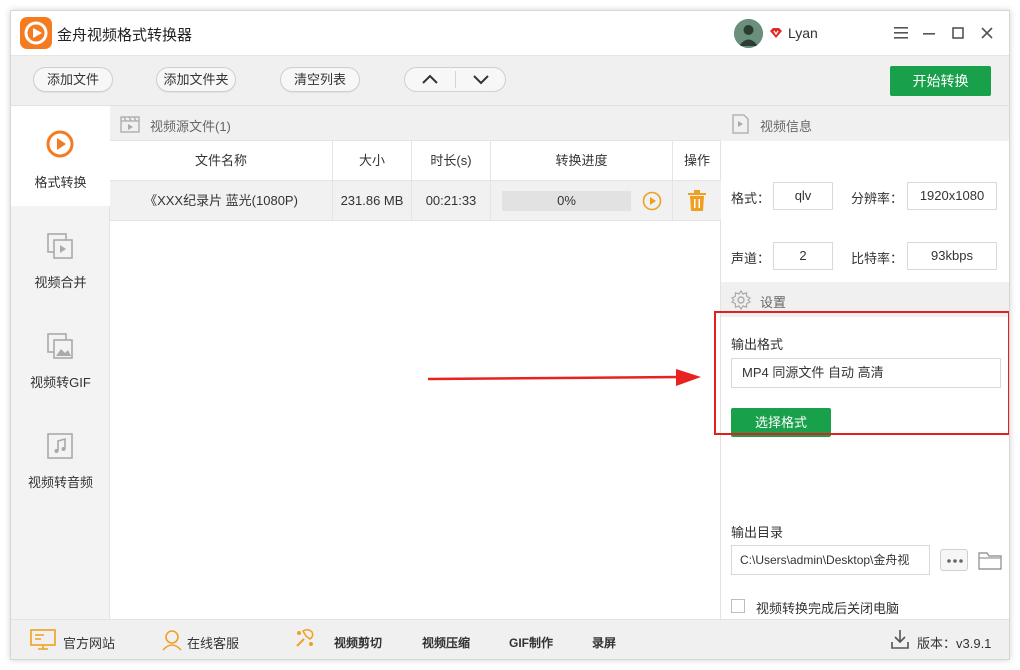 The image size is (1020, 670). I want to click on app-logo-icon, so click(36, 33).